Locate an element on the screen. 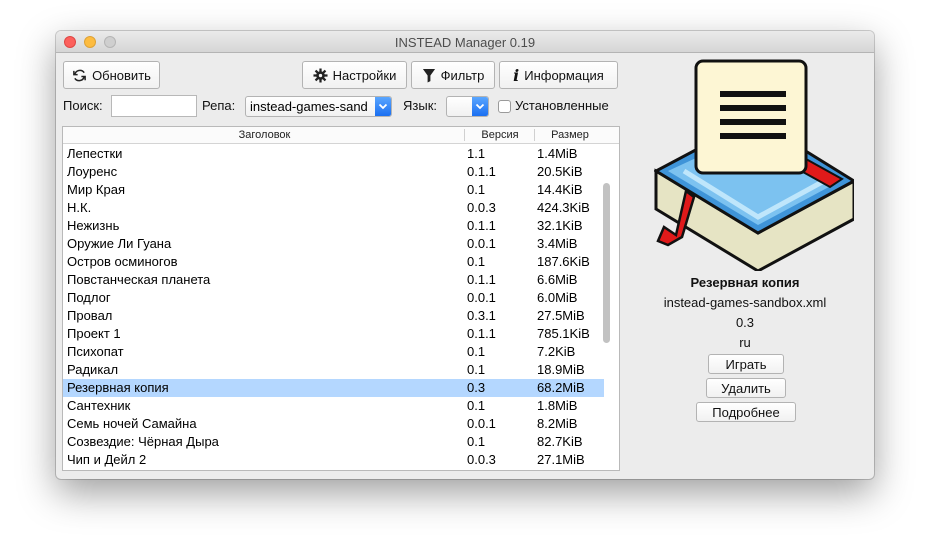 The width and height of the screenshot is (930, 560). title-bar: INSTEAD Manager 0.19 is located at coordinates (465, 42).